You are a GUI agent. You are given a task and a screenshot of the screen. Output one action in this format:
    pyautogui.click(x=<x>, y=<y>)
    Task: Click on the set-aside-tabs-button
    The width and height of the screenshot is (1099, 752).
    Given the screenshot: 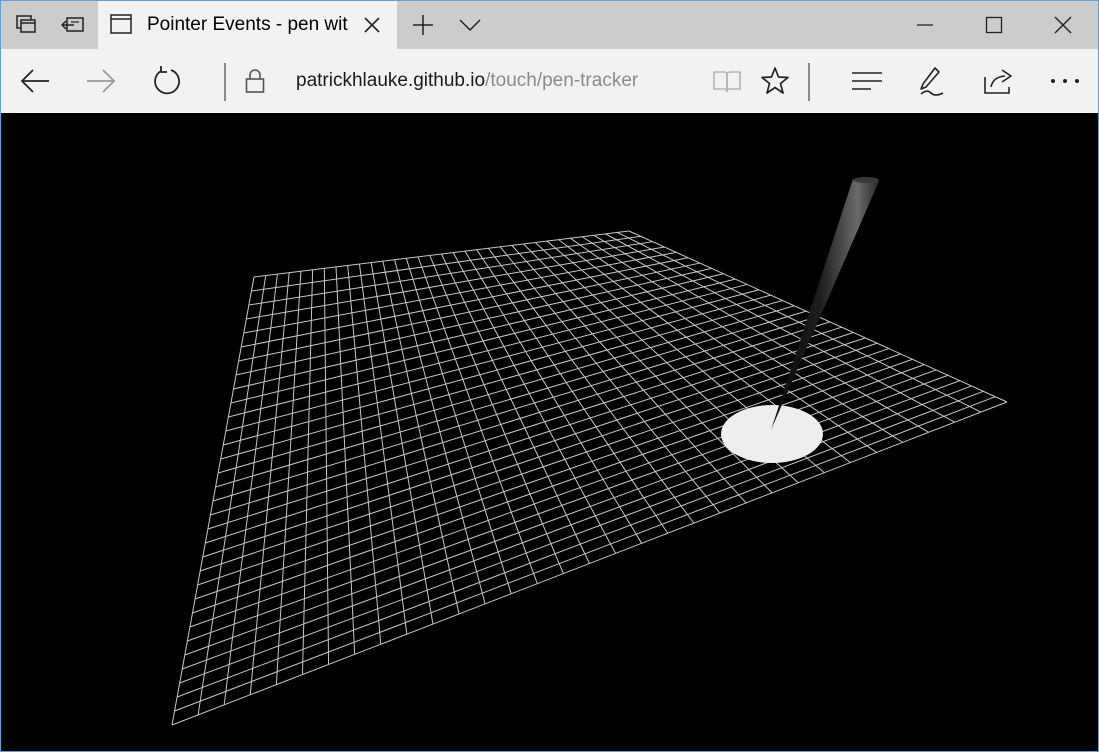 What is the action you would take?
    pyautogui.click(x=73, y=25)
    